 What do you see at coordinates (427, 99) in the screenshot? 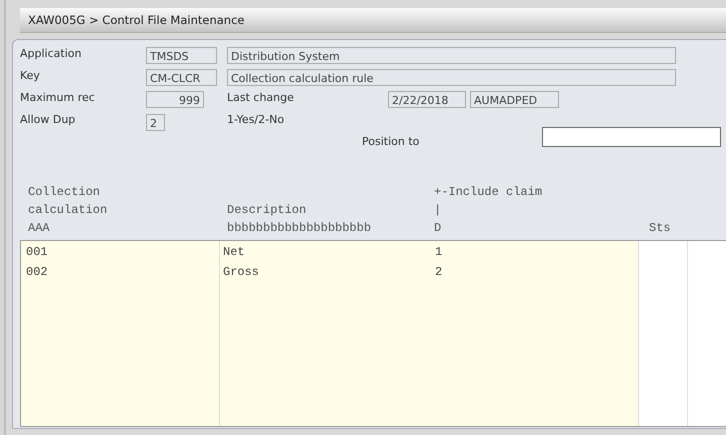
I see `date-field: 2/22/2018` at bounding box center [427, 99].